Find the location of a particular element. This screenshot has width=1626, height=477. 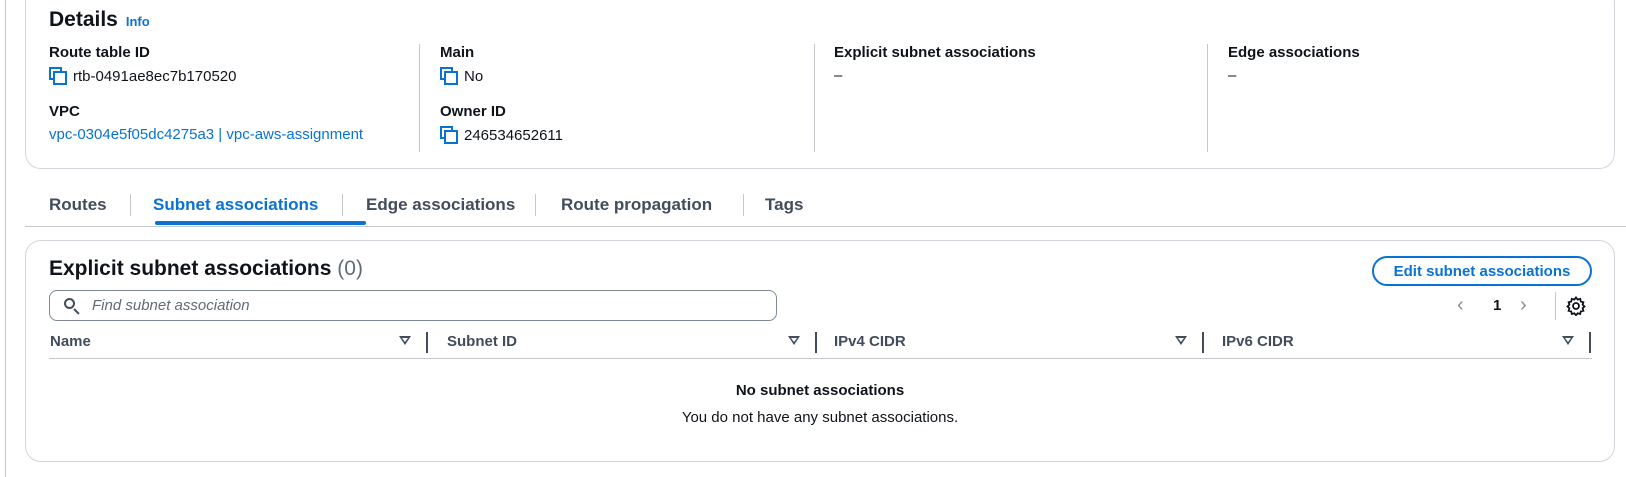

main-value-row: No is located at coordinates (501, 76).